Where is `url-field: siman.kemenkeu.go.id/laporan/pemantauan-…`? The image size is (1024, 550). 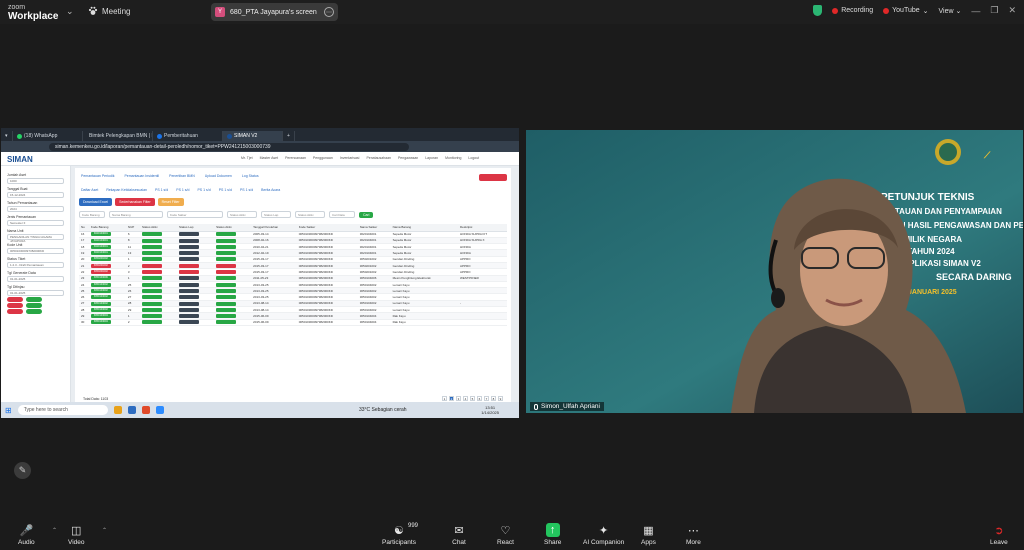
url-field: siman.kemenkeu.go.id/laporan/pemantauan-… is located at coordinates (229, 146).